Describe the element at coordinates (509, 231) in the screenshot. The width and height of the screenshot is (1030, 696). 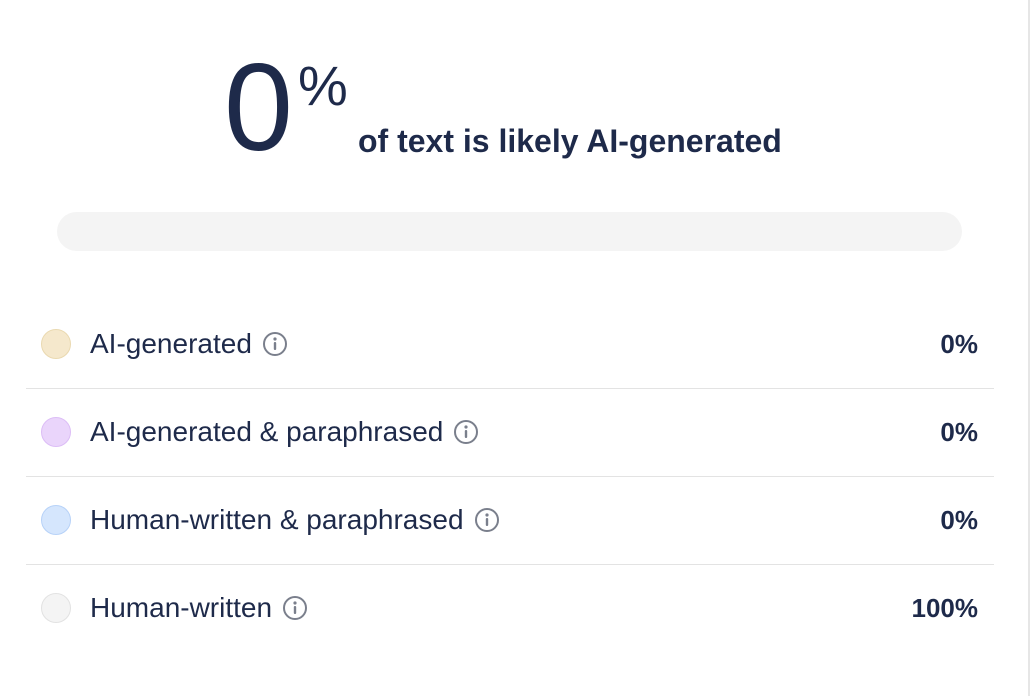
I see `ai-score-progress-bar` at that location.